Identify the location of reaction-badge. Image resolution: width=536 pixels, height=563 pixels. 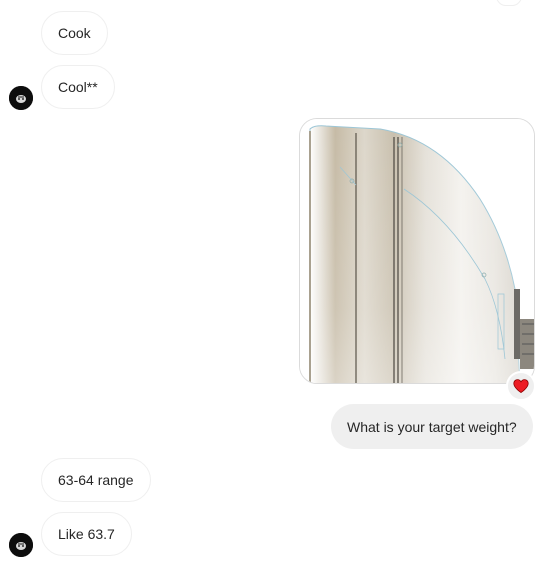
(521, 386).